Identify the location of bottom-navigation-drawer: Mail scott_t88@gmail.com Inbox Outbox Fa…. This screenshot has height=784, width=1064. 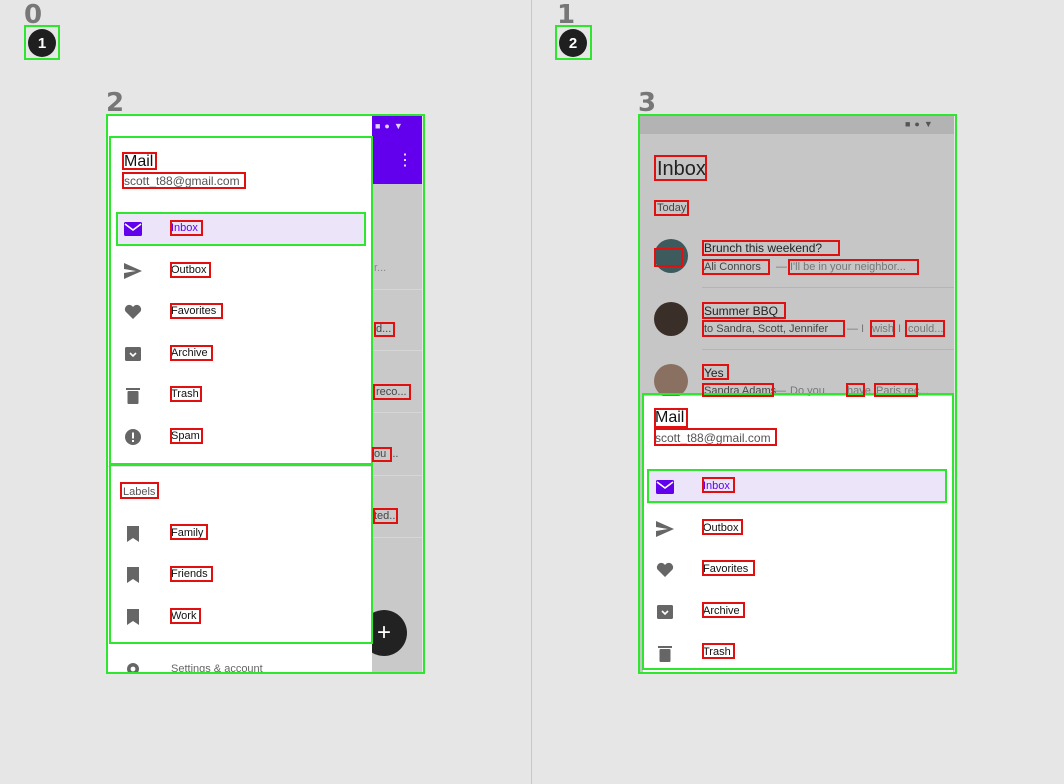
(798, 534).